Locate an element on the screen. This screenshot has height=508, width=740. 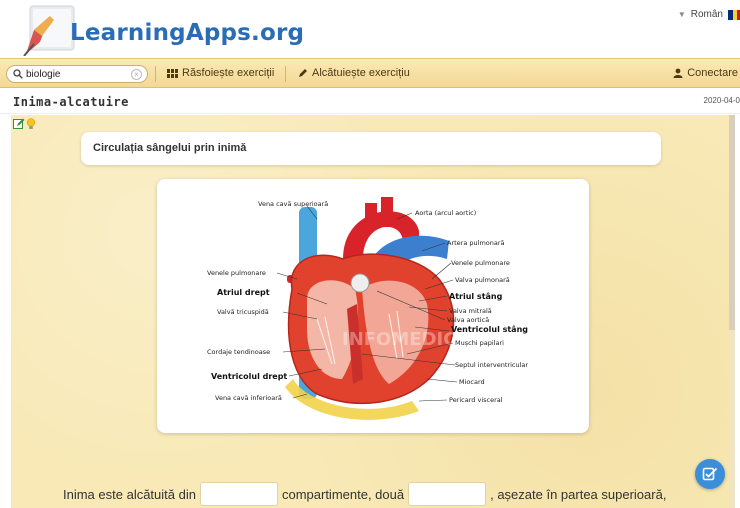
login-label: Conectare is located at coordinates (712, 73).